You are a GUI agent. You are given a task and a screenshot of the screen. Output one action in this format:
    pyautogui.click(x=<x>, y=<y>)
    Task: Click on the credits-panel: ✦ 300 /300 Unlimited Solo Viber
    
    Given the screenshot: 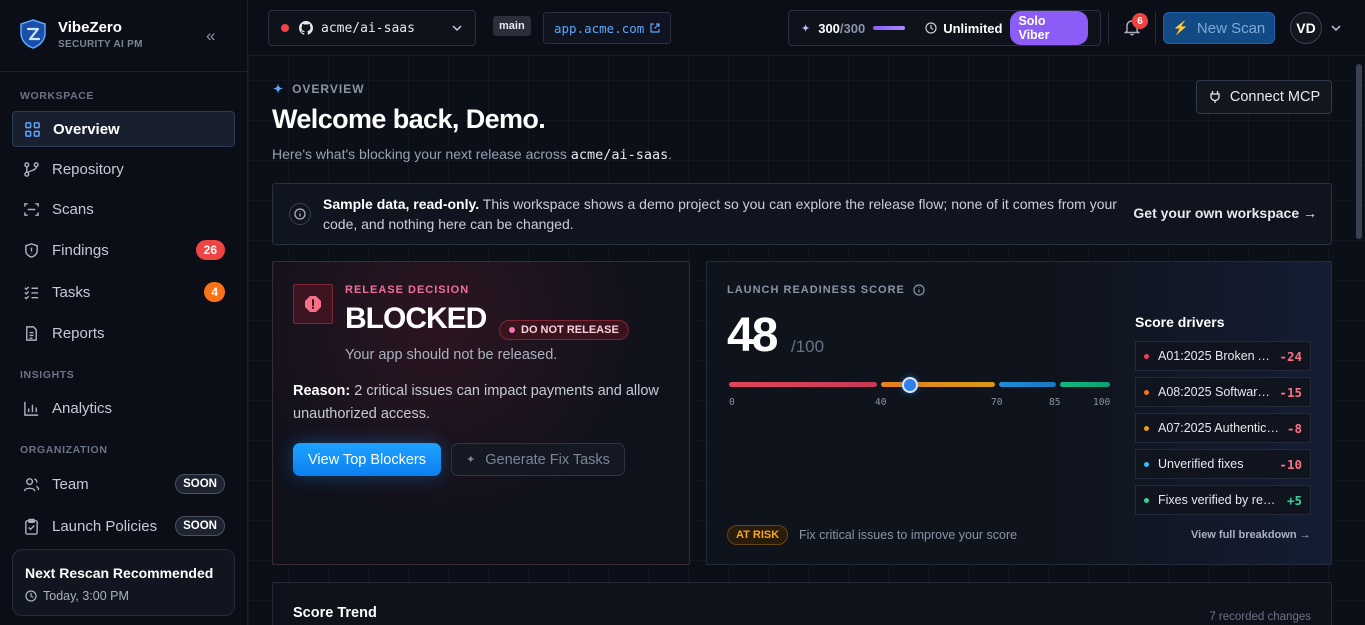 What is the action you would take?
    pyautogui.click(x=944, y=28)
    